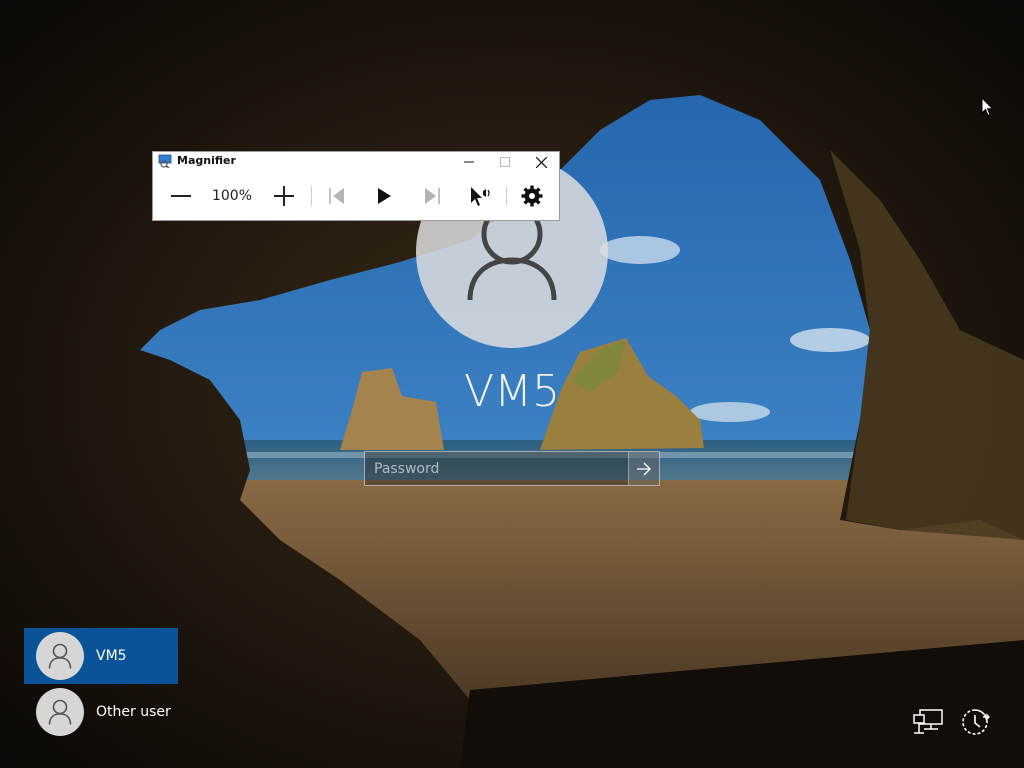  I want to click on minimize-icon, so click(469, 162).